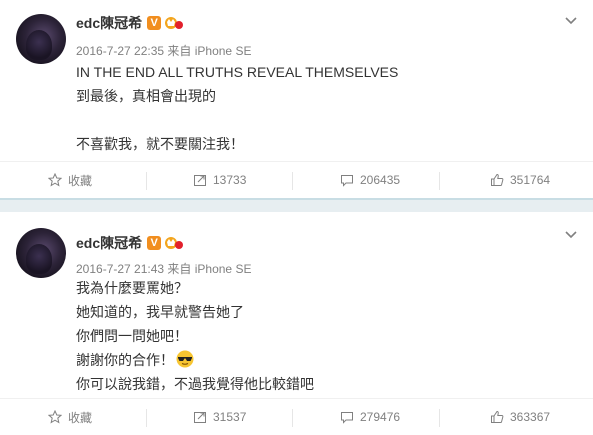 The image size is (593, 435). Describe the element at coordinates (185, 359) in the screenshot. I see `sunglasses-emoji-icon` at that location.